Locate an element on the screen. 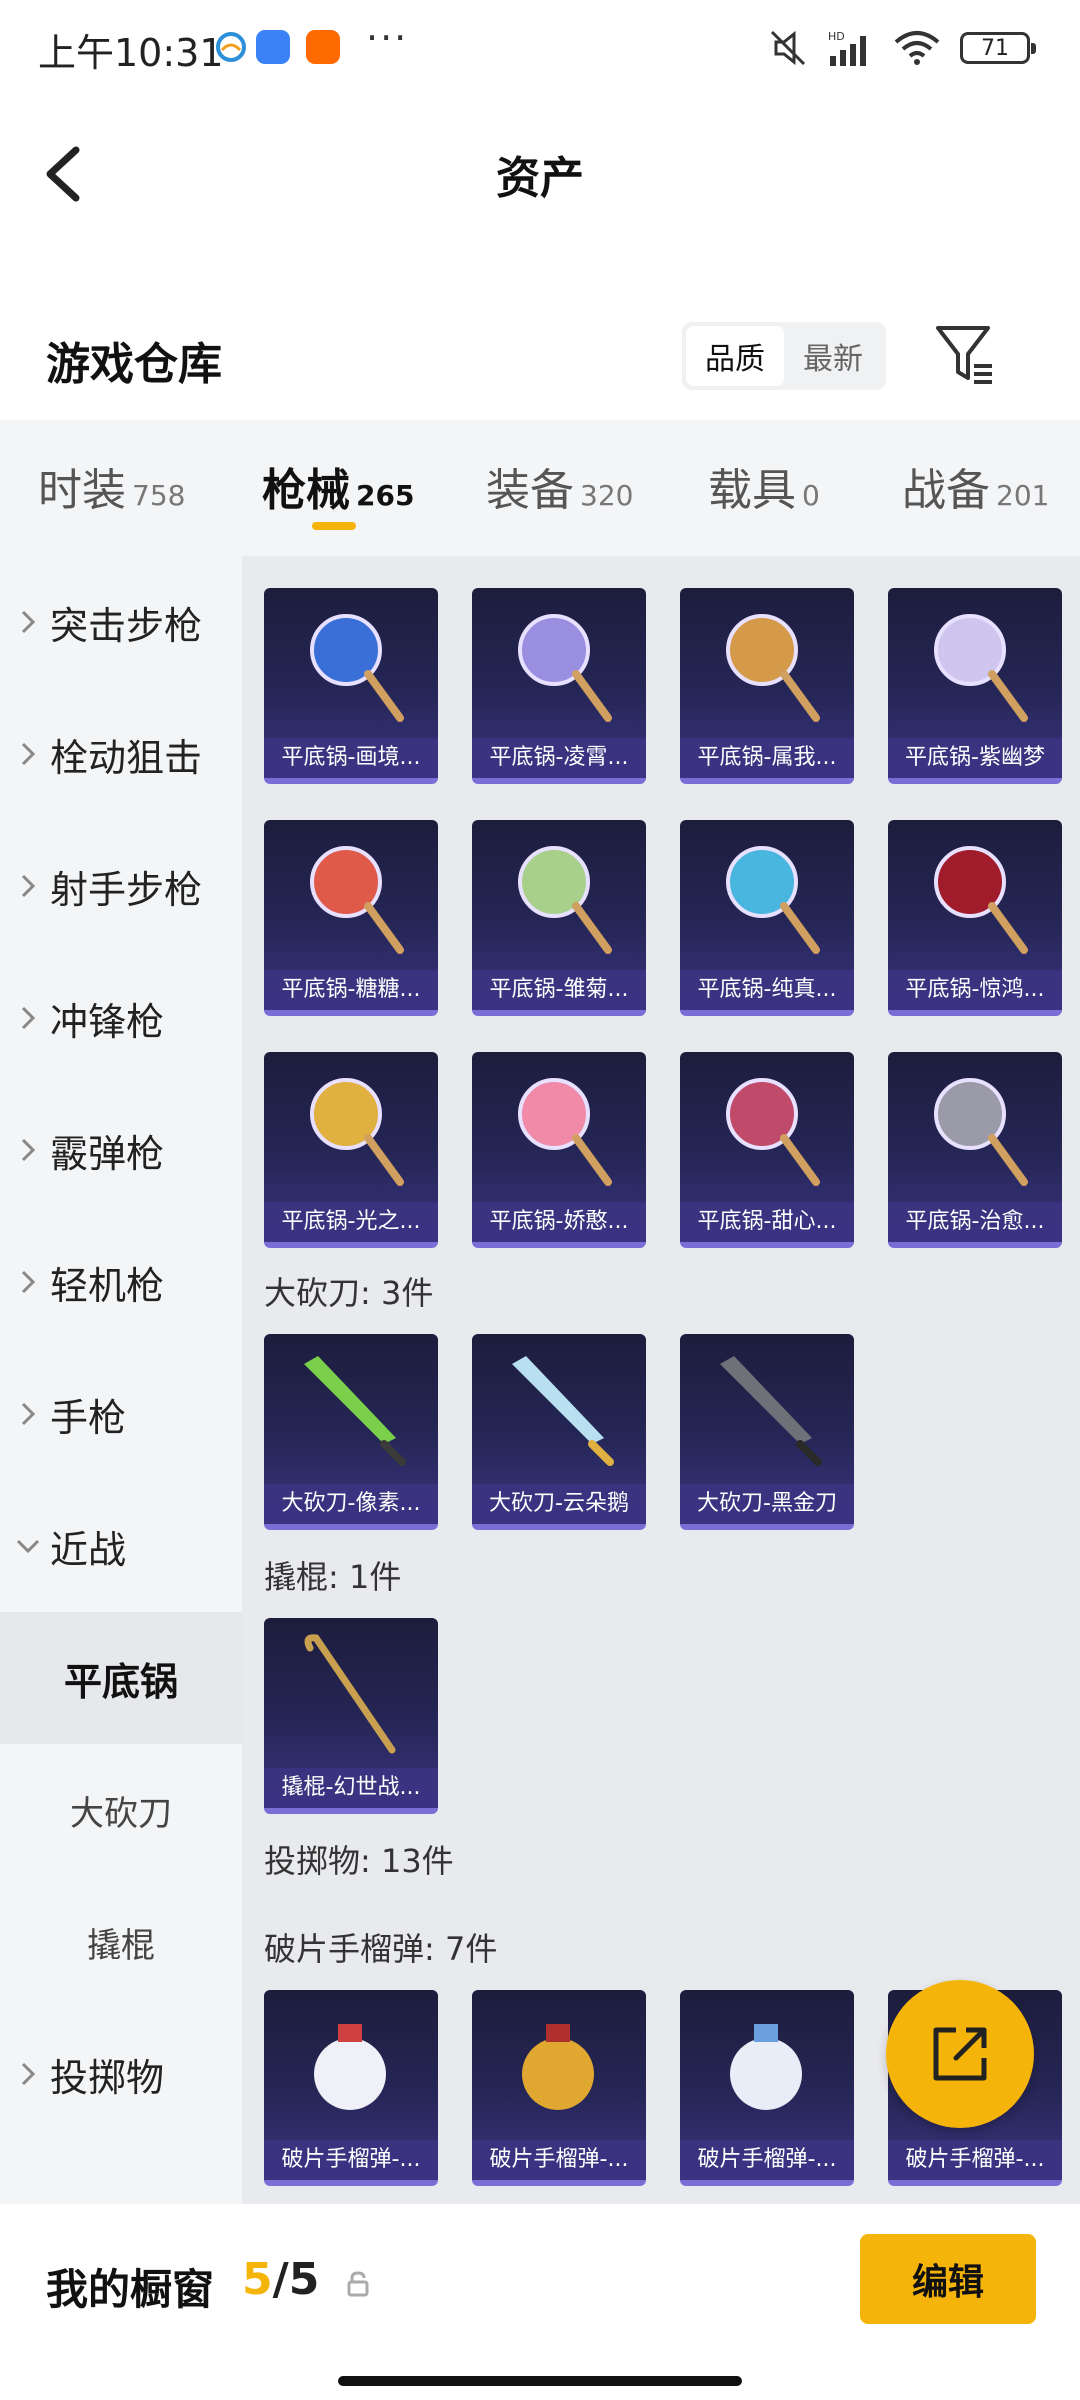  share-external-icon is located at coordinates (960, 2054).